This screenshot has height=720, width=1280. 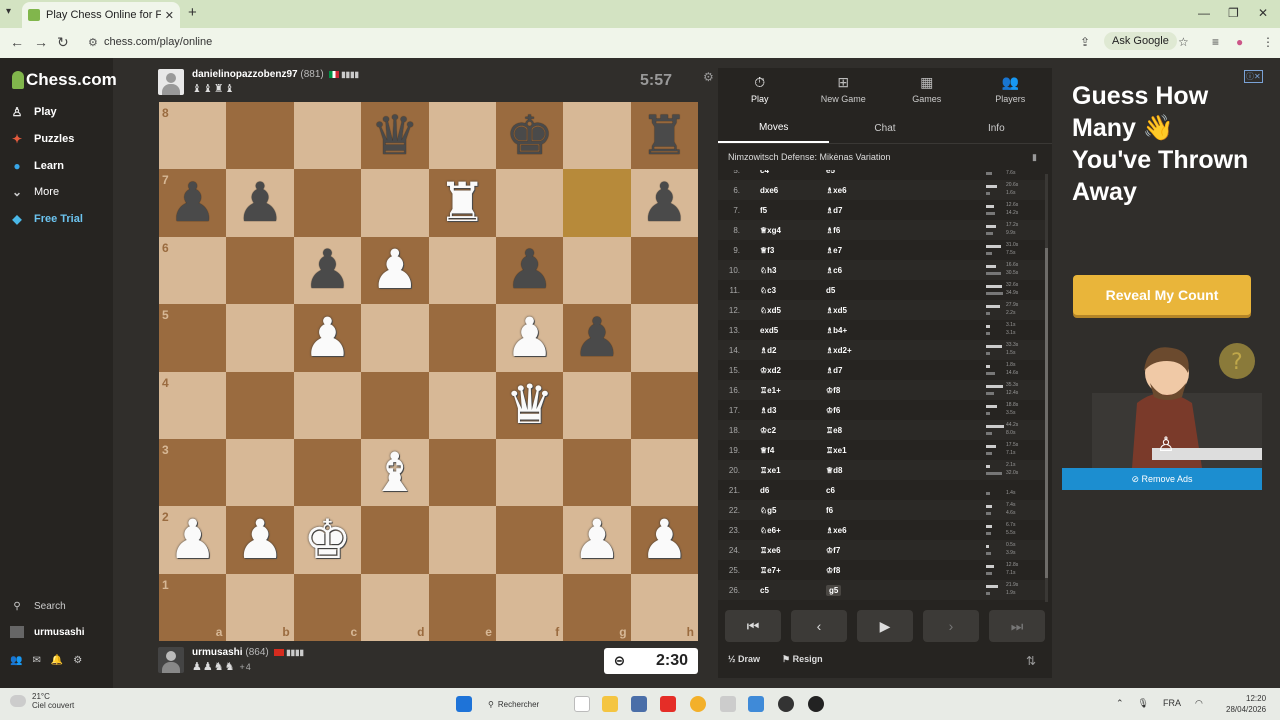 I want to click on square-b7: ♟, so click(x=260, y=203).